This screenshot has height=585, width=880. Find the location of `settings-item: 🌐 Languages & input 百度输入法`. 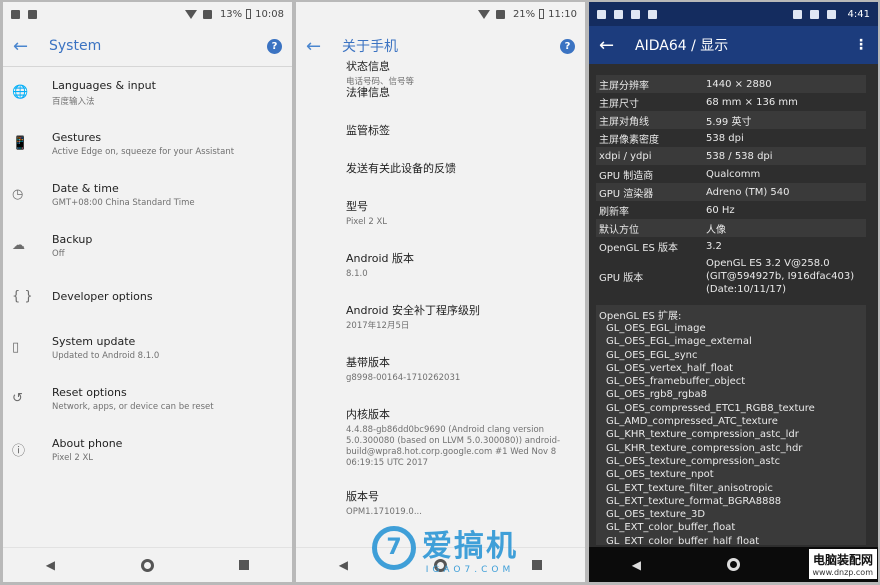

settings-item: 🌐 Languages & input 百度输入法 is located at coordinates (147, 92).